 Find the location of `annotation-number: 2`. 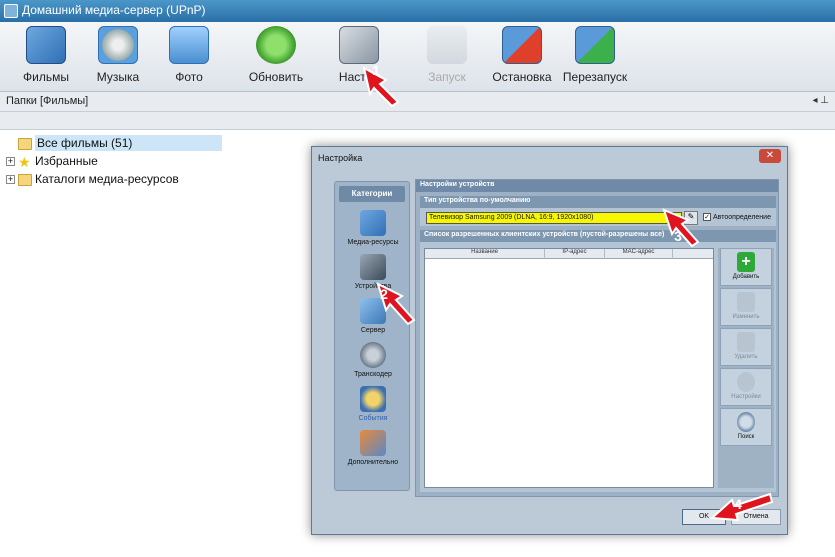

annotation-number: 2 is located at coordinates (384, 294).